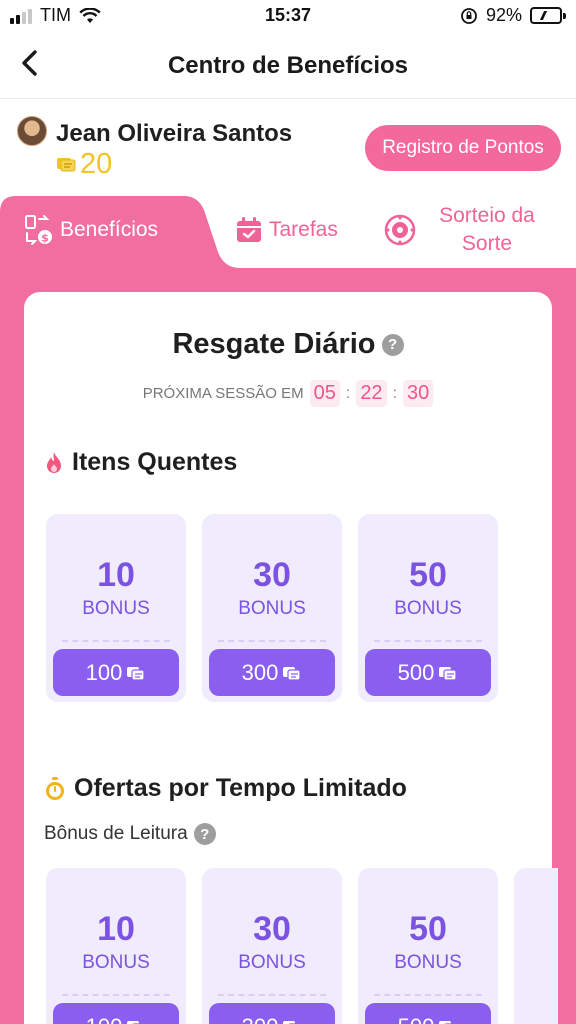  I want to click on tab-tarefas: Tarefas, so click(286, 230).